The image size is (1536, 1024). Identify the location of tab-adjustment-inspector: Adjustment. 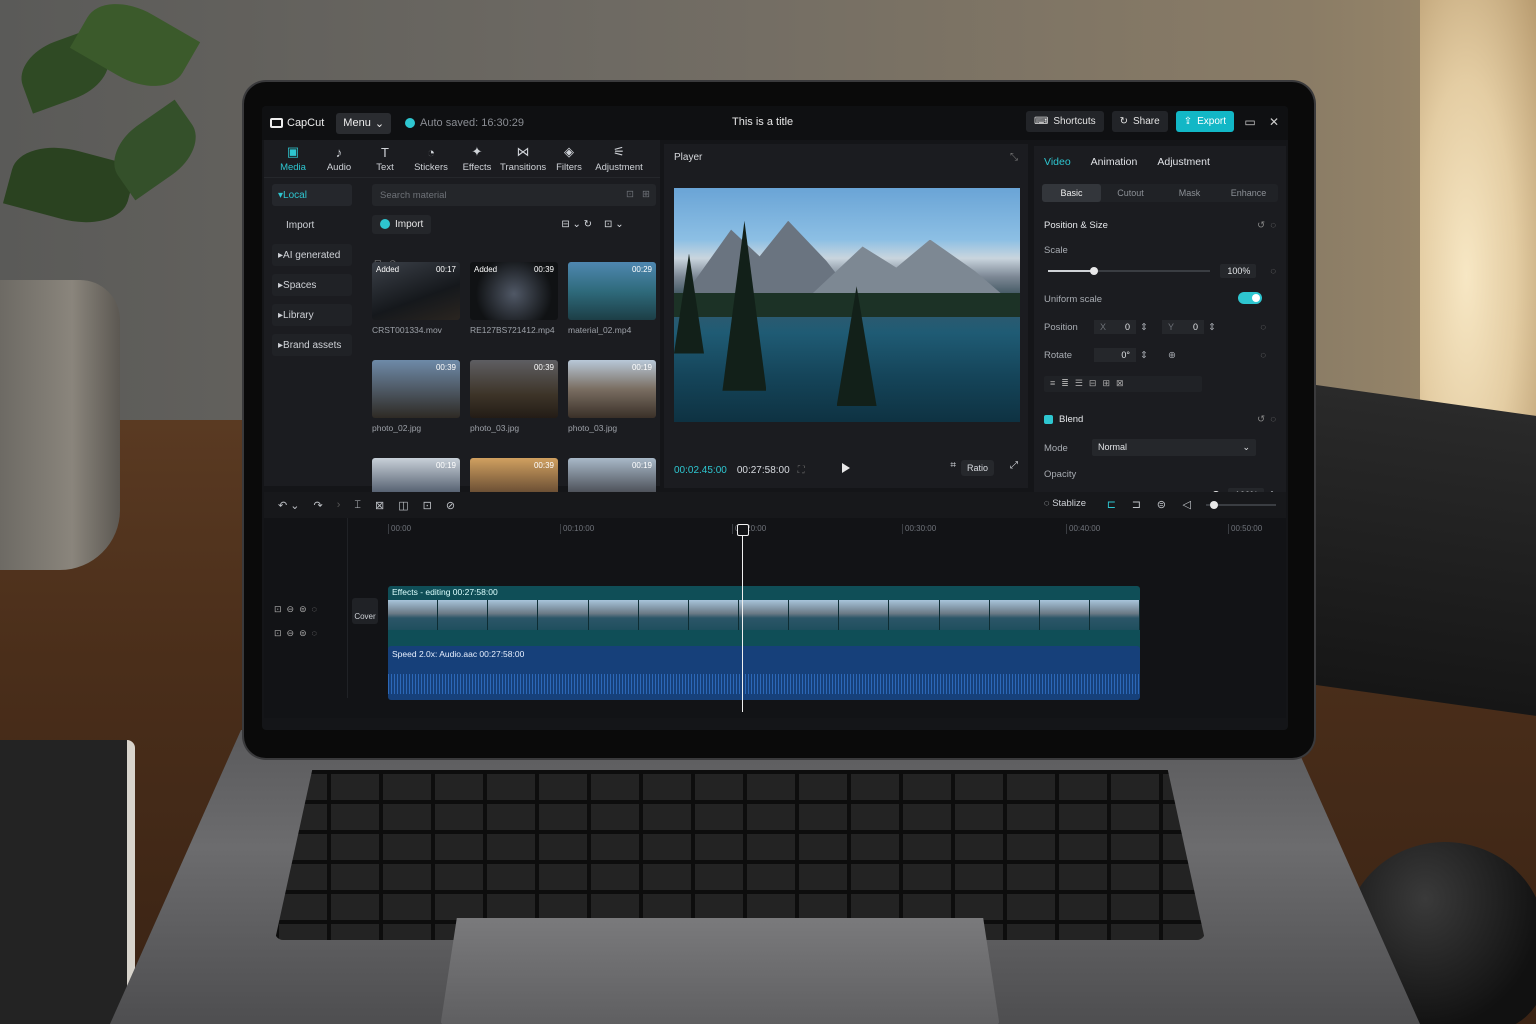
(1183, 162).